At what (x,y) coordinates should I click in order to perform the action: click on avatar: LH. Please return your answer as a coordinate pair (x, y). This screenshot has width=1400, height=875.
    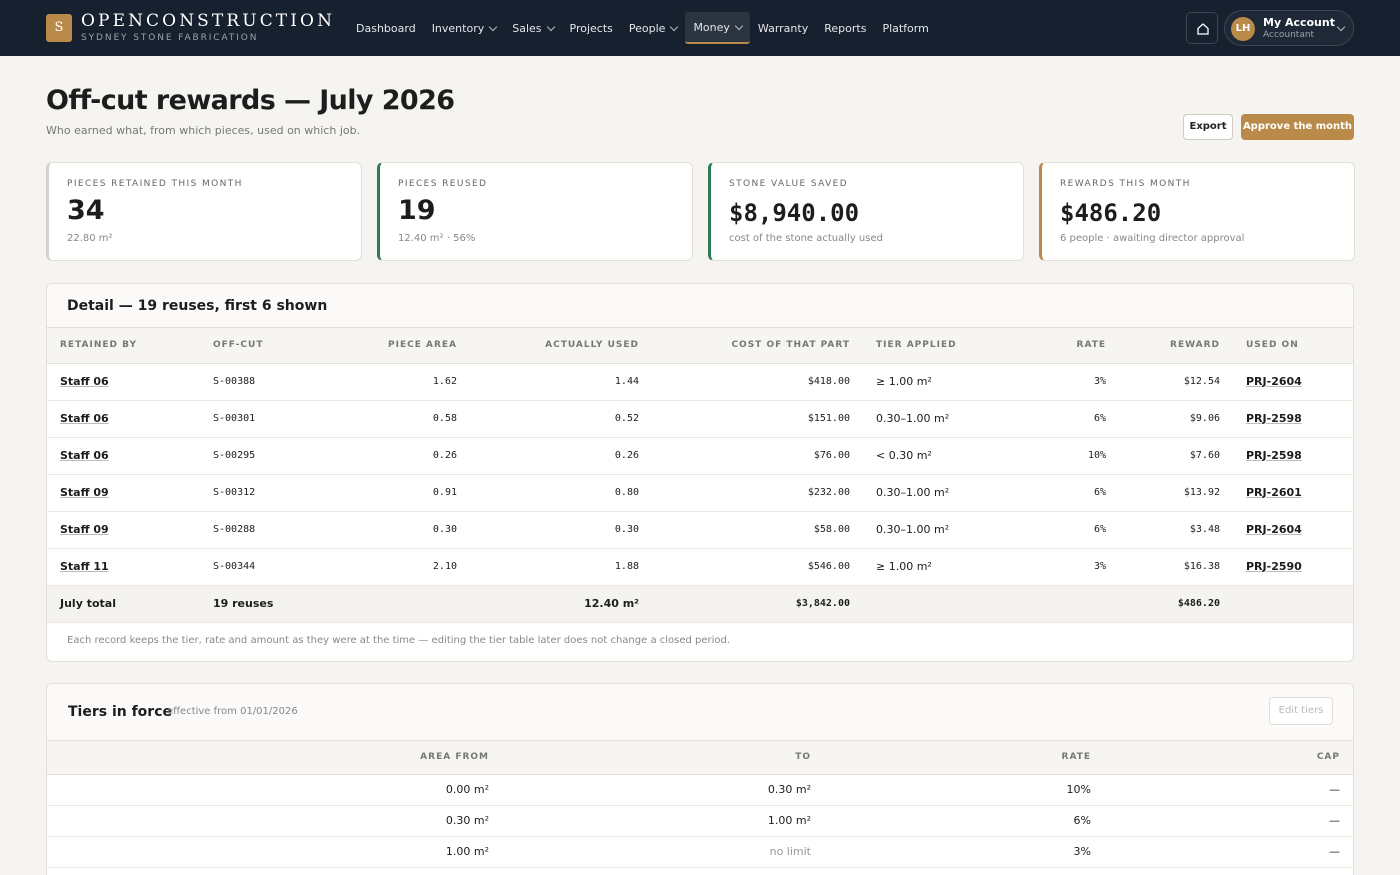
    Looking at the image, I should click on (1243, 29).